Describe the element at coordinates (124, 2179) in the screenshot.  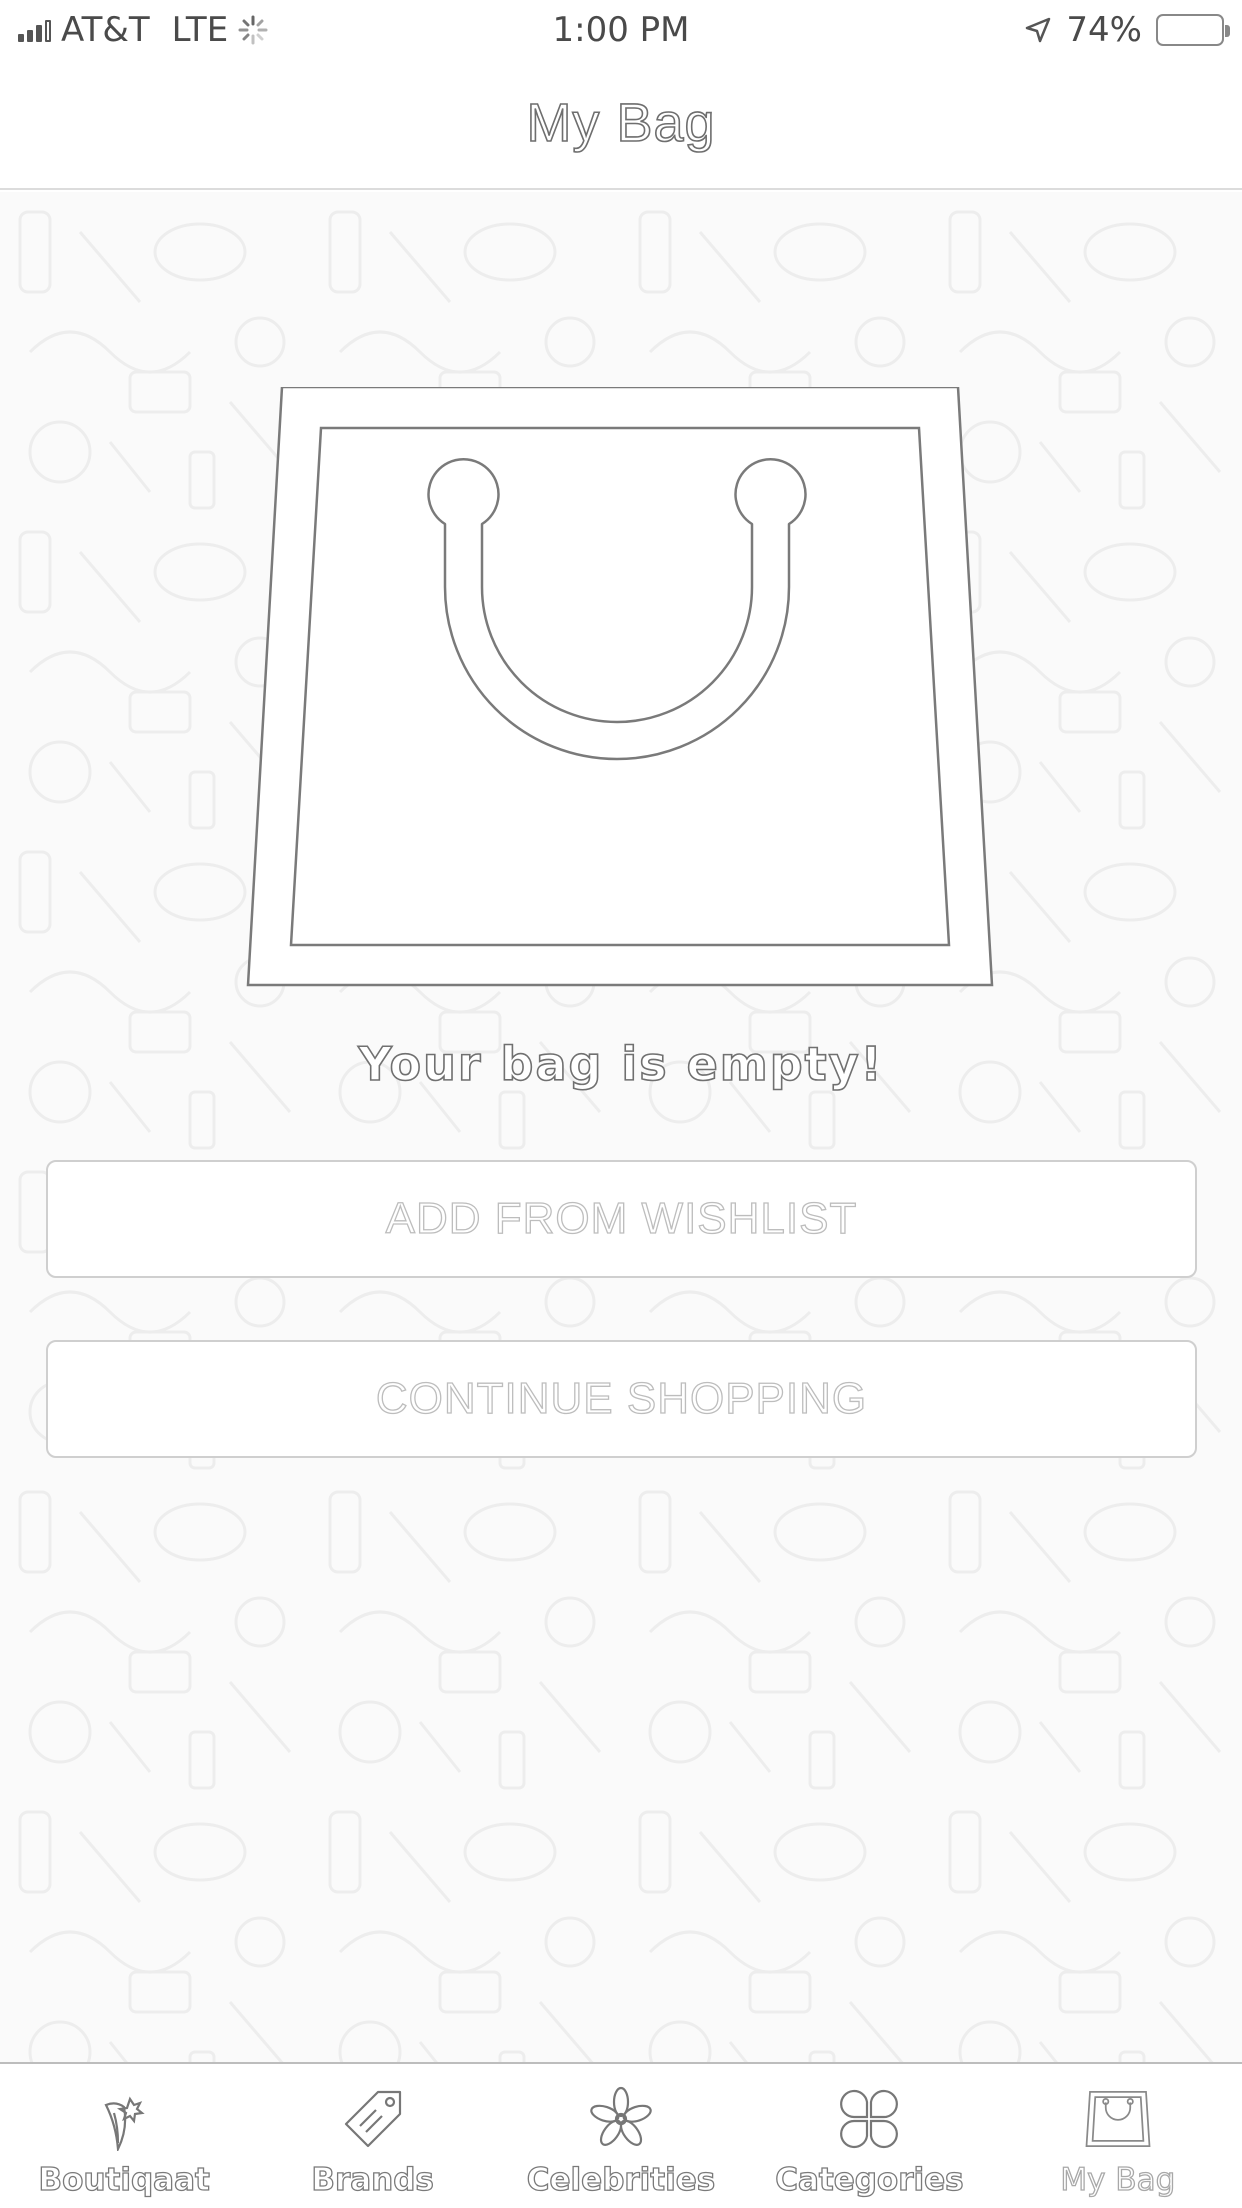
I see `tab-label-boutiqaat: Boutiqaat` at that location.